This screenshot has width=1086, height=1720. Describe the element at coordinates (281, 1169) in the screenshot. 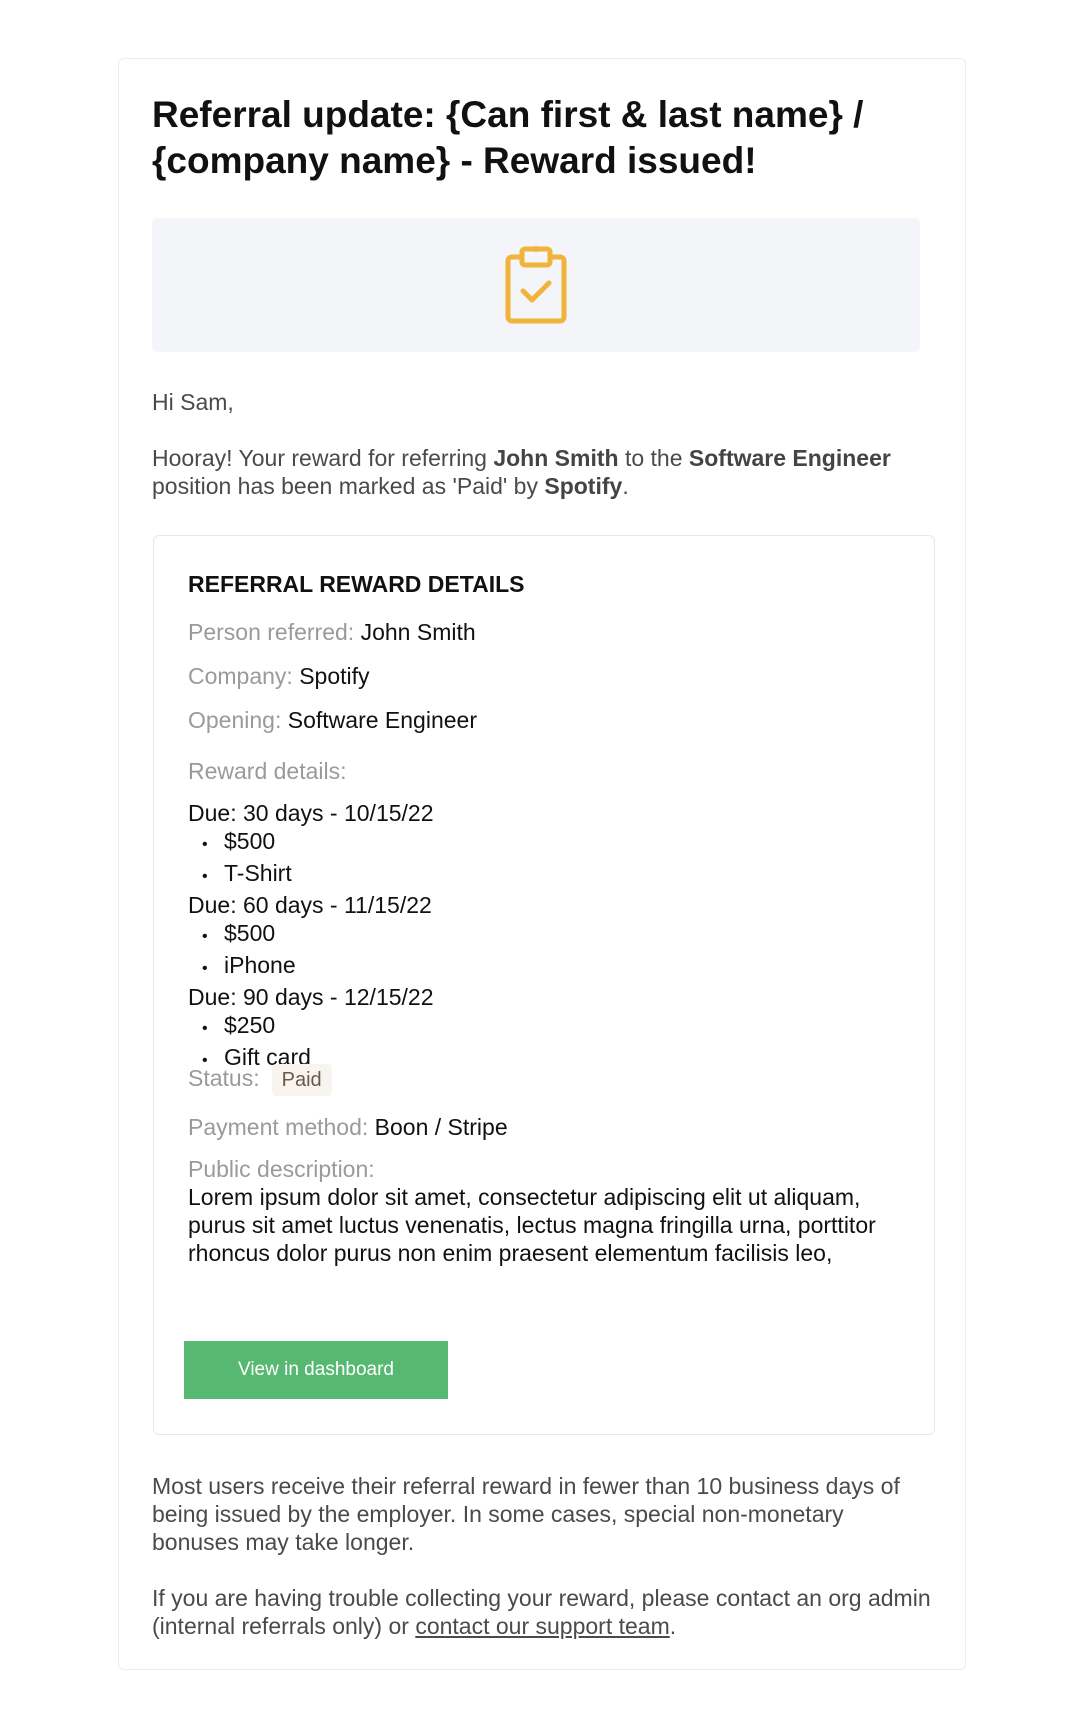

I see `public-description-label: Public description:` at that location.